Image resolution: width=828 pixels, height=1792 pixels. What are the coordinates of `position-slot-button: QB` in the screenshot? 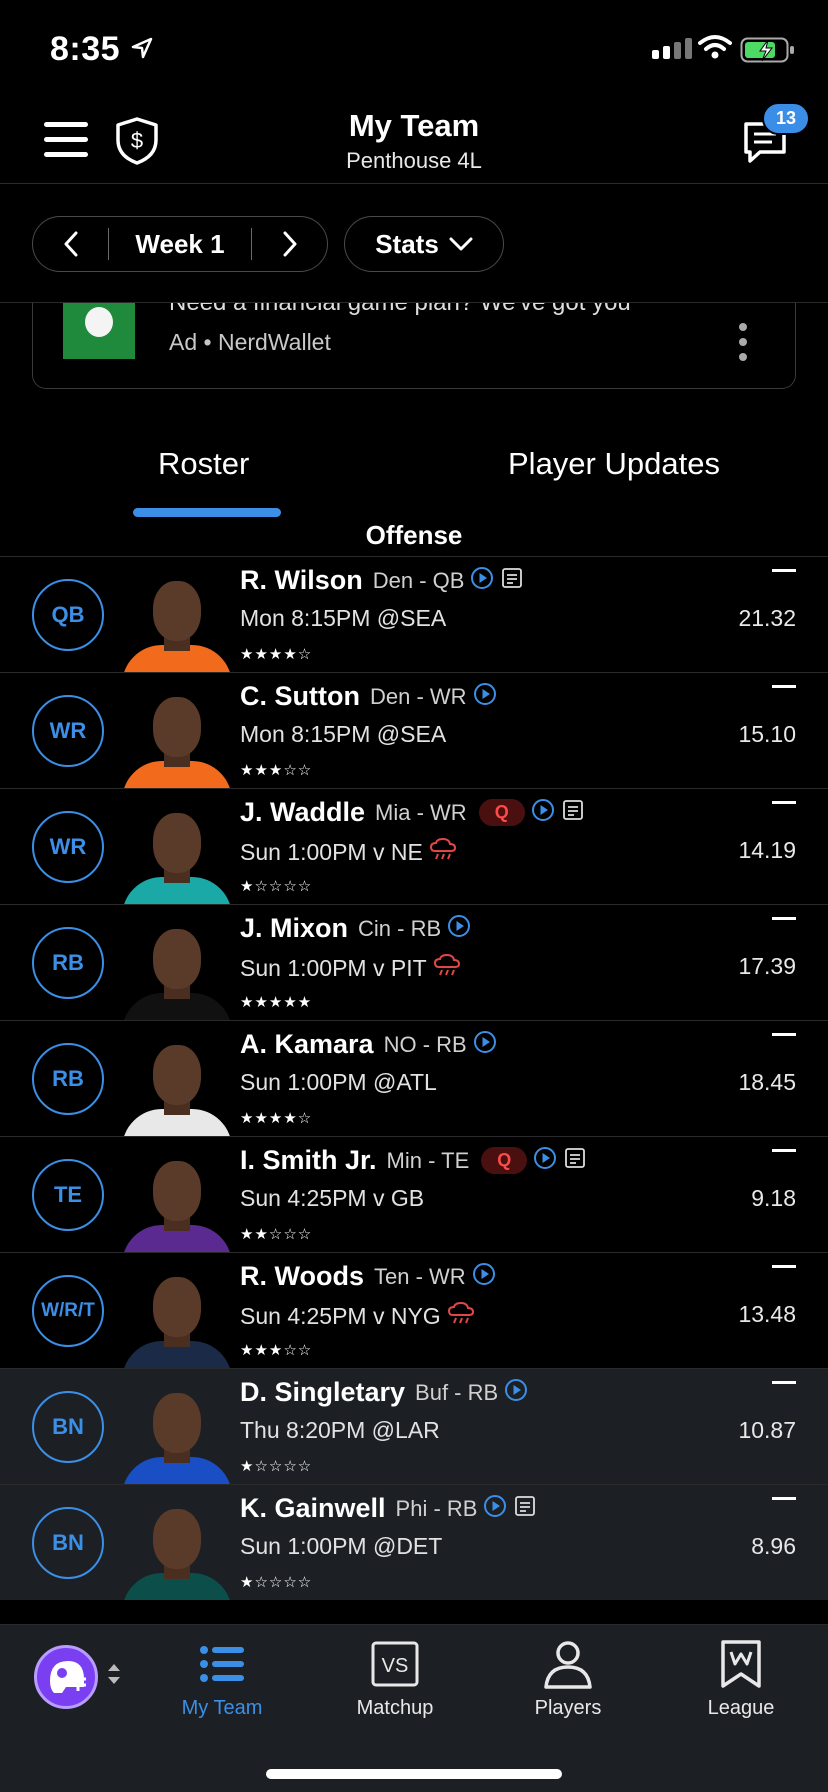 It's located at (68, 615).